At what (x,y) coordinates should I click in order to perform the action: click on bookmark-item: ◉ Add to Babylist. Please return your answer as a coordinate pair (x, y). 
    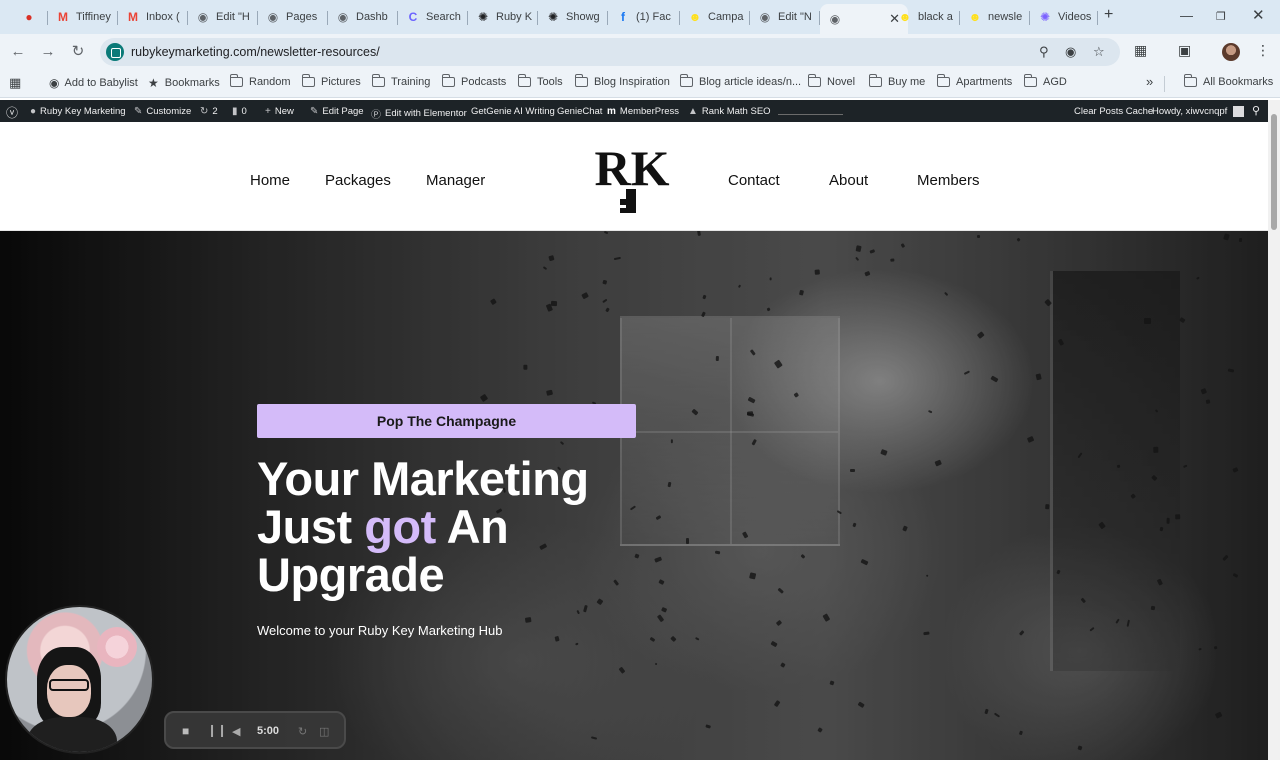
    Looking at the image, I should click on (93, 83).